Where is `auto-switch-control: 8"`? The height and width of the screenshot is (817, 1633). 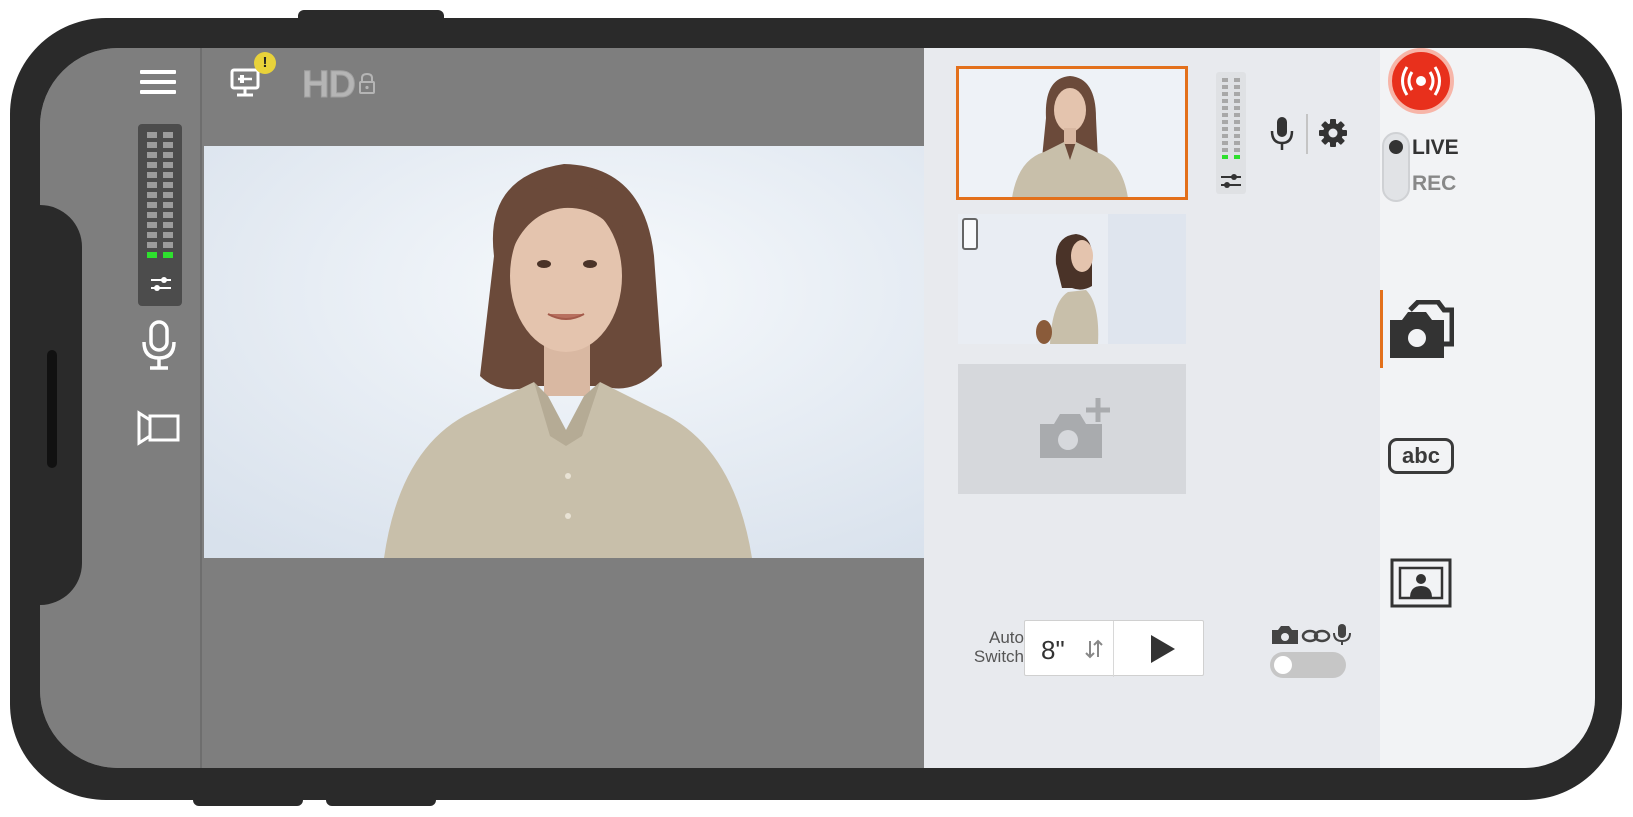
auto-switch-control: 8" is located at coordinates (1114, 648).